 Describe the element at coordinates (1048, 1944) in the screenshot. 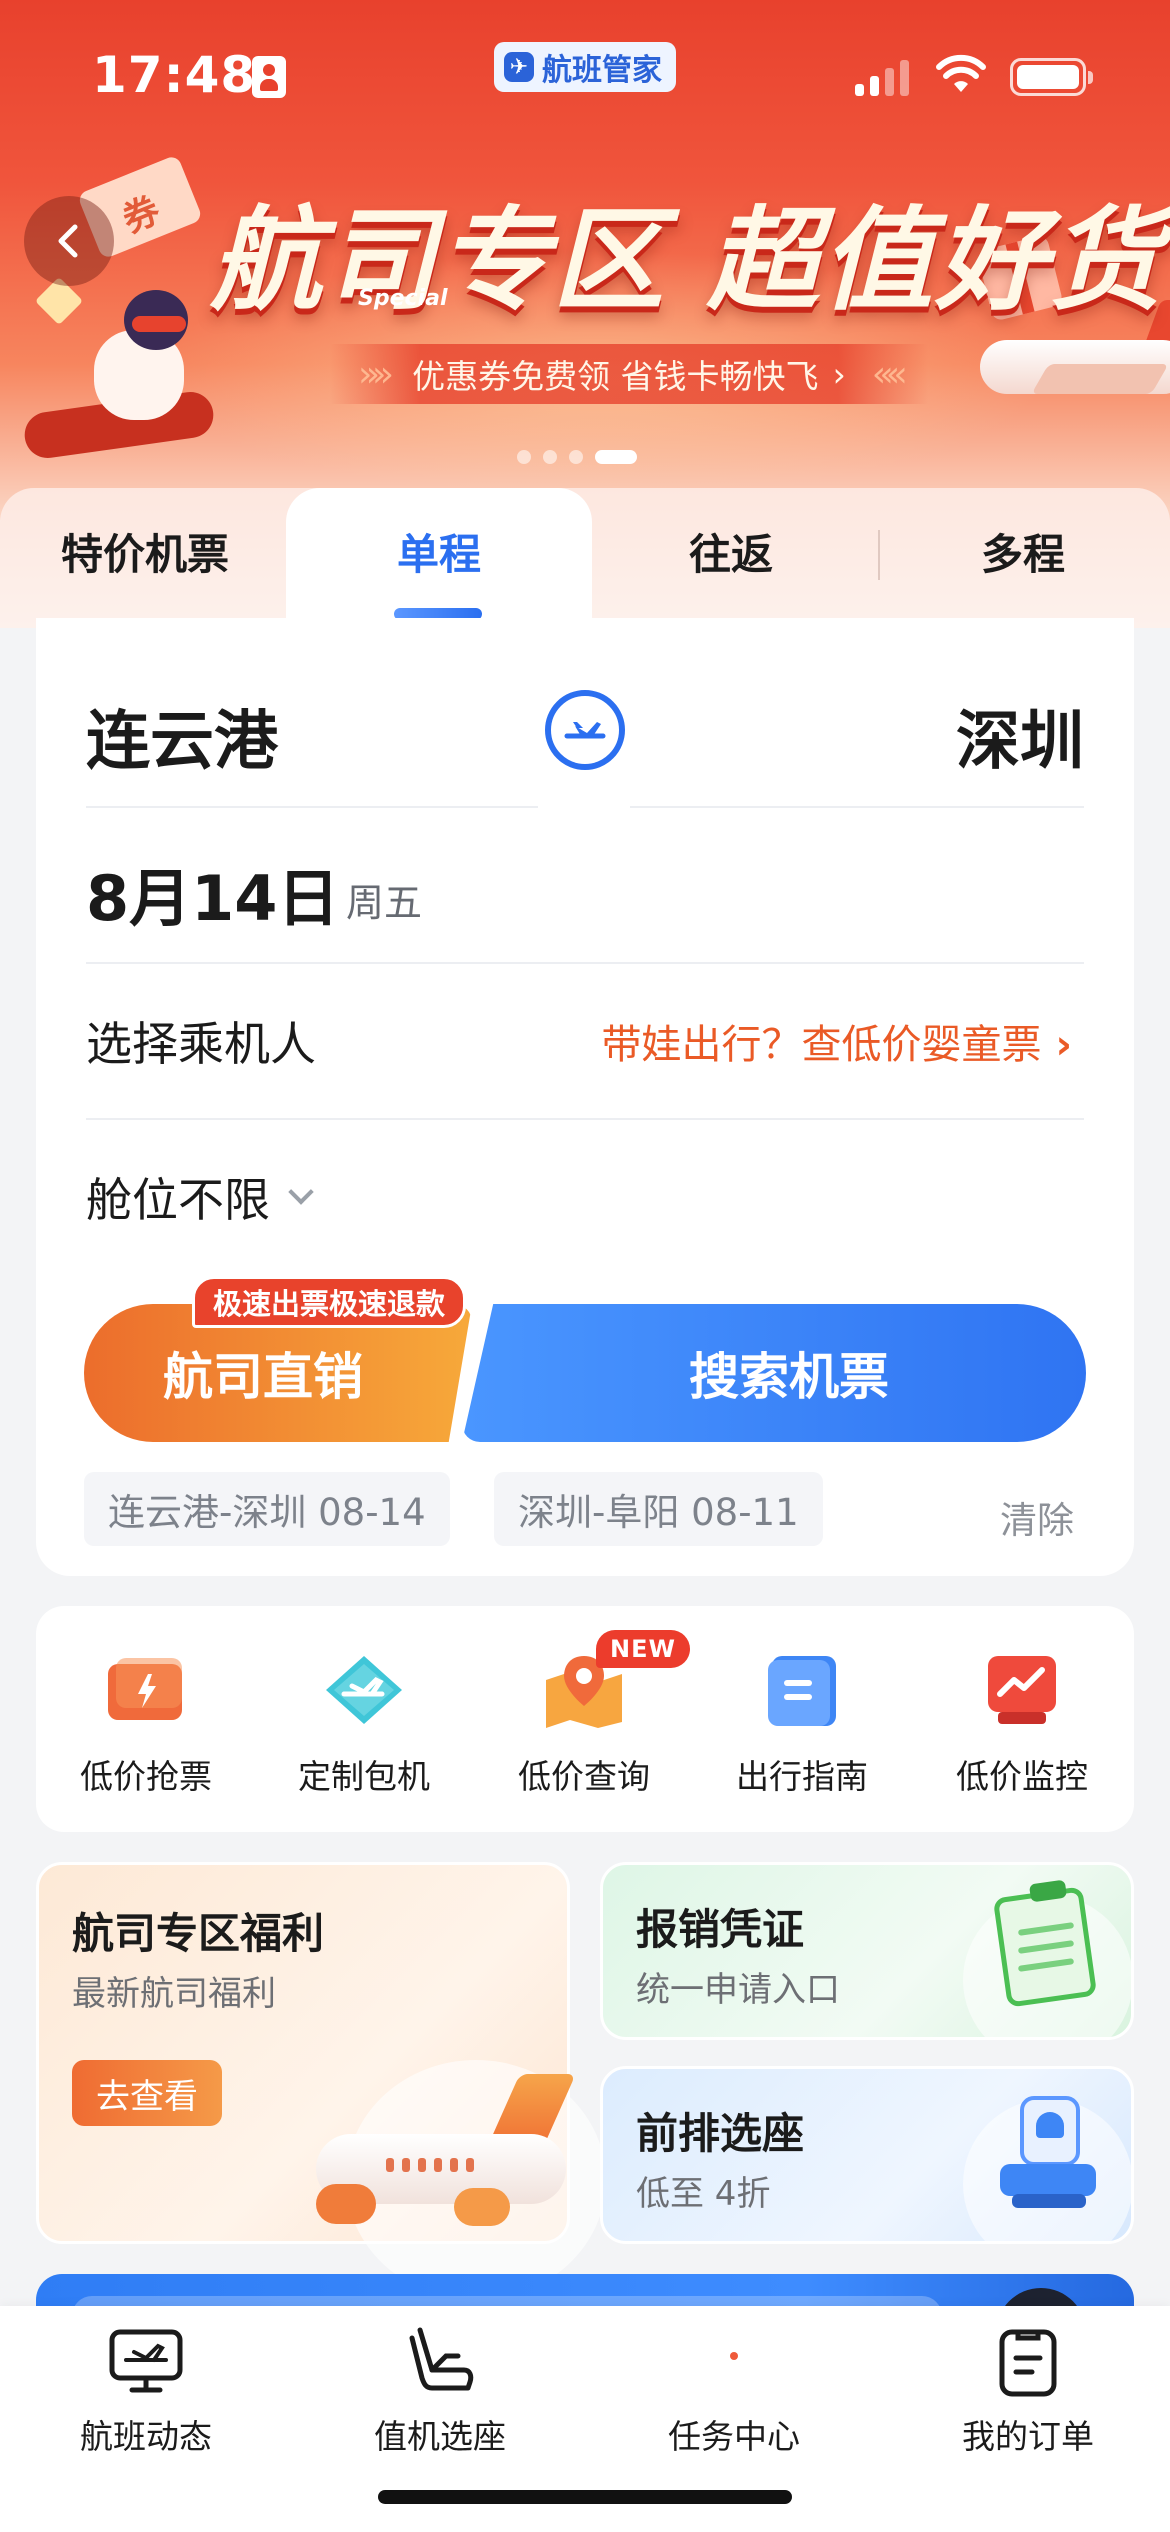

I see `invoice-document-icon` at that location.